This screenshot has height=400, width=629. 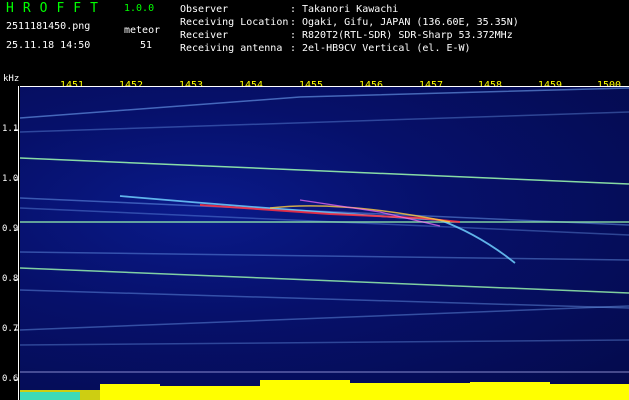 I want to click on meteor-echoes, so click(x=317, y=229).